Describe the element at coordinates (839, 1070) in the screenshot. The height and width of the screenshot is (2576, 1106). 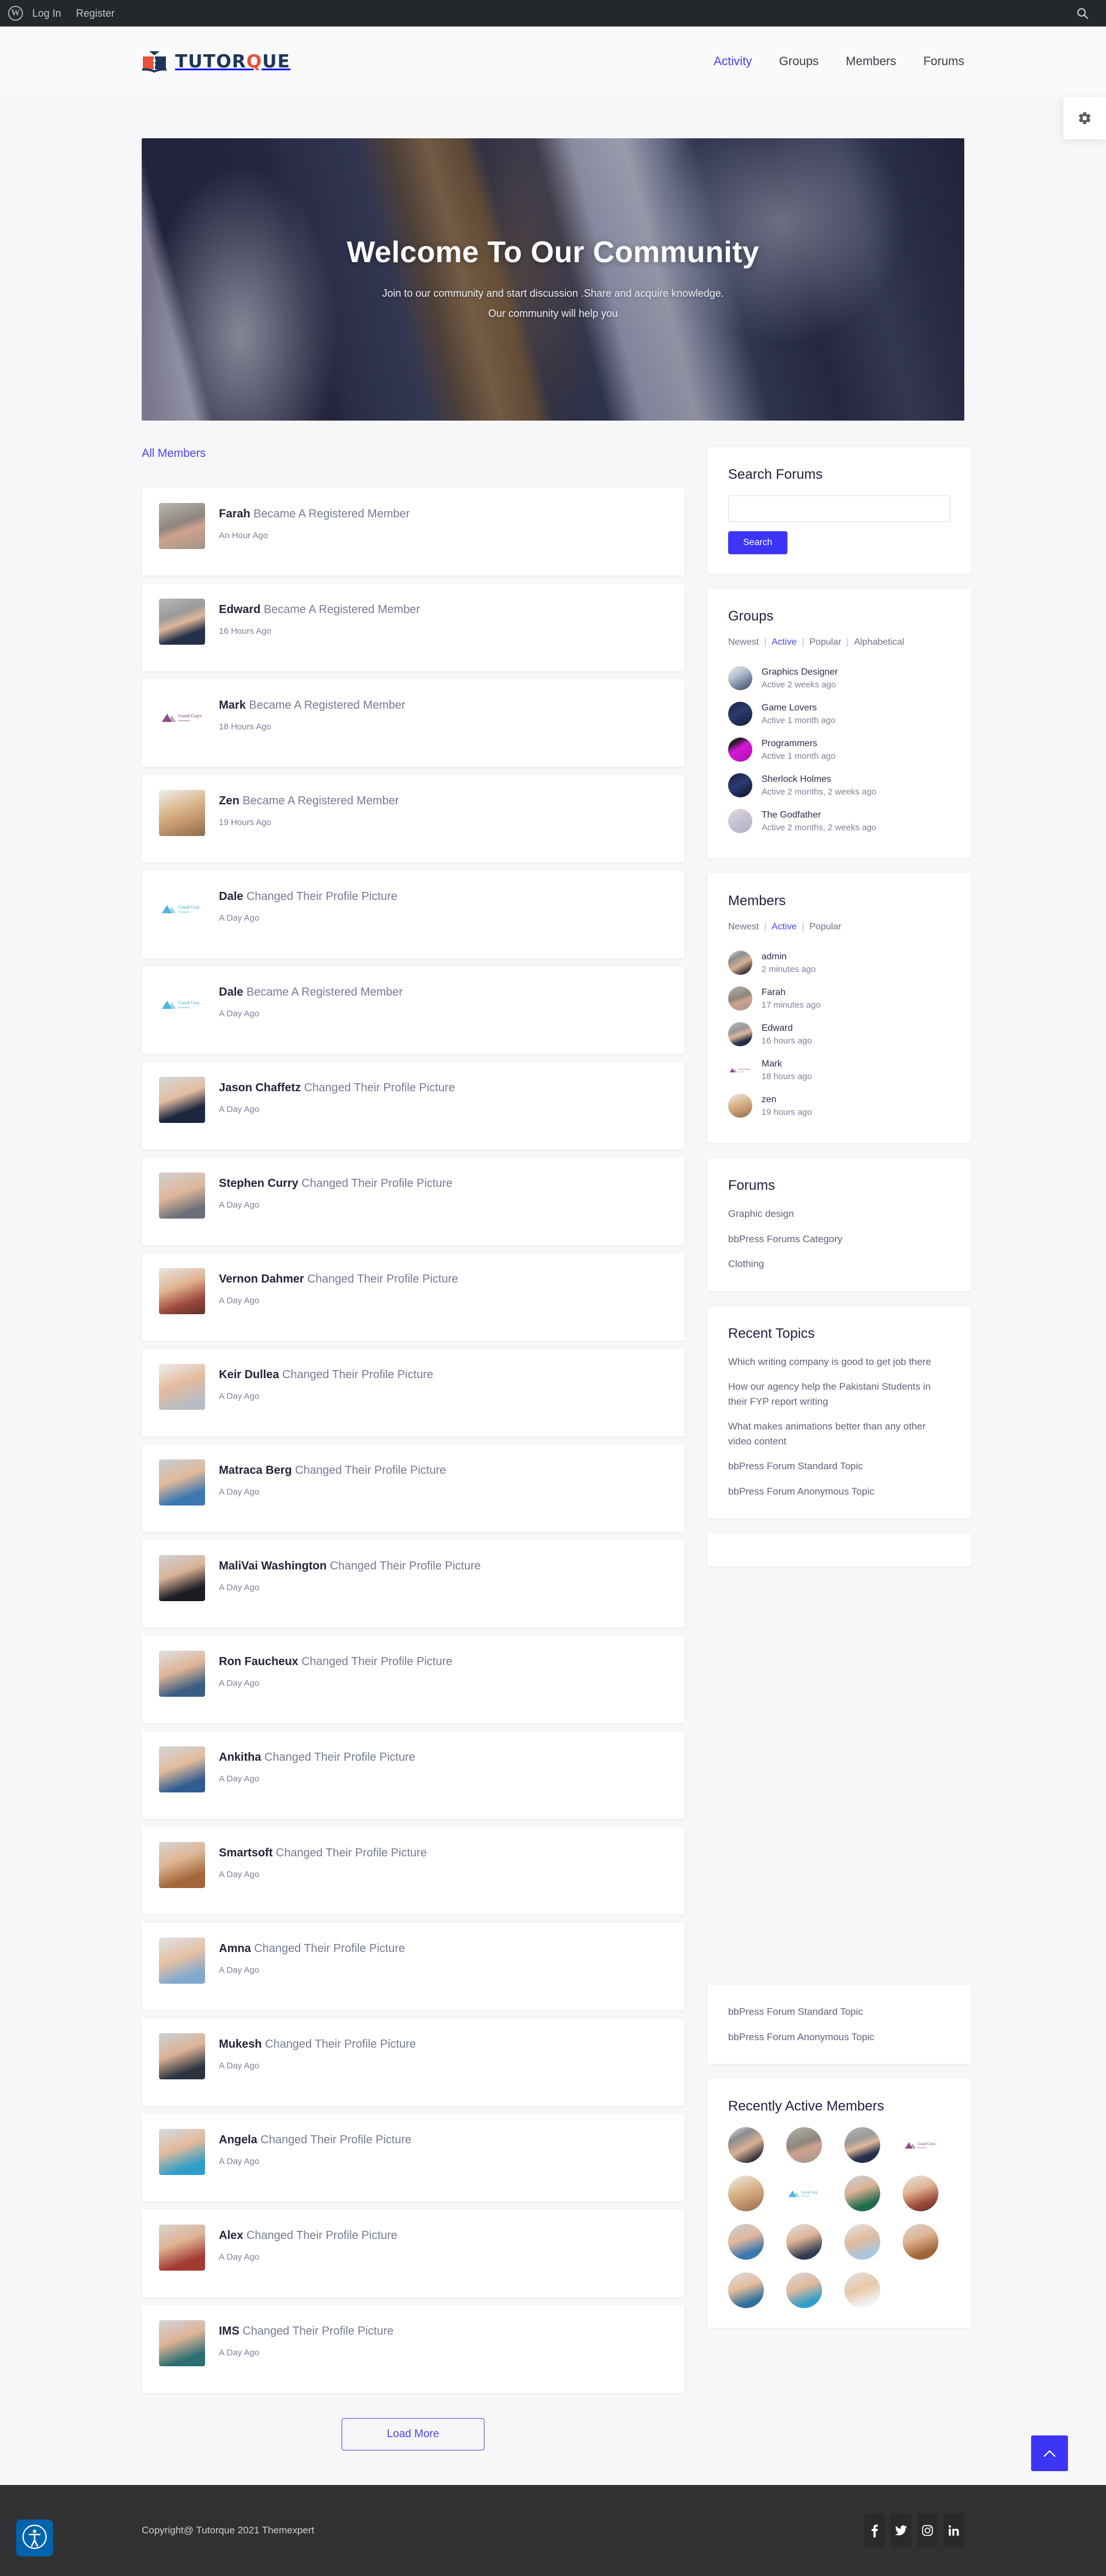
I see `member-list-item: Good Guys Renovation Mark 18 hours ago` at that location.